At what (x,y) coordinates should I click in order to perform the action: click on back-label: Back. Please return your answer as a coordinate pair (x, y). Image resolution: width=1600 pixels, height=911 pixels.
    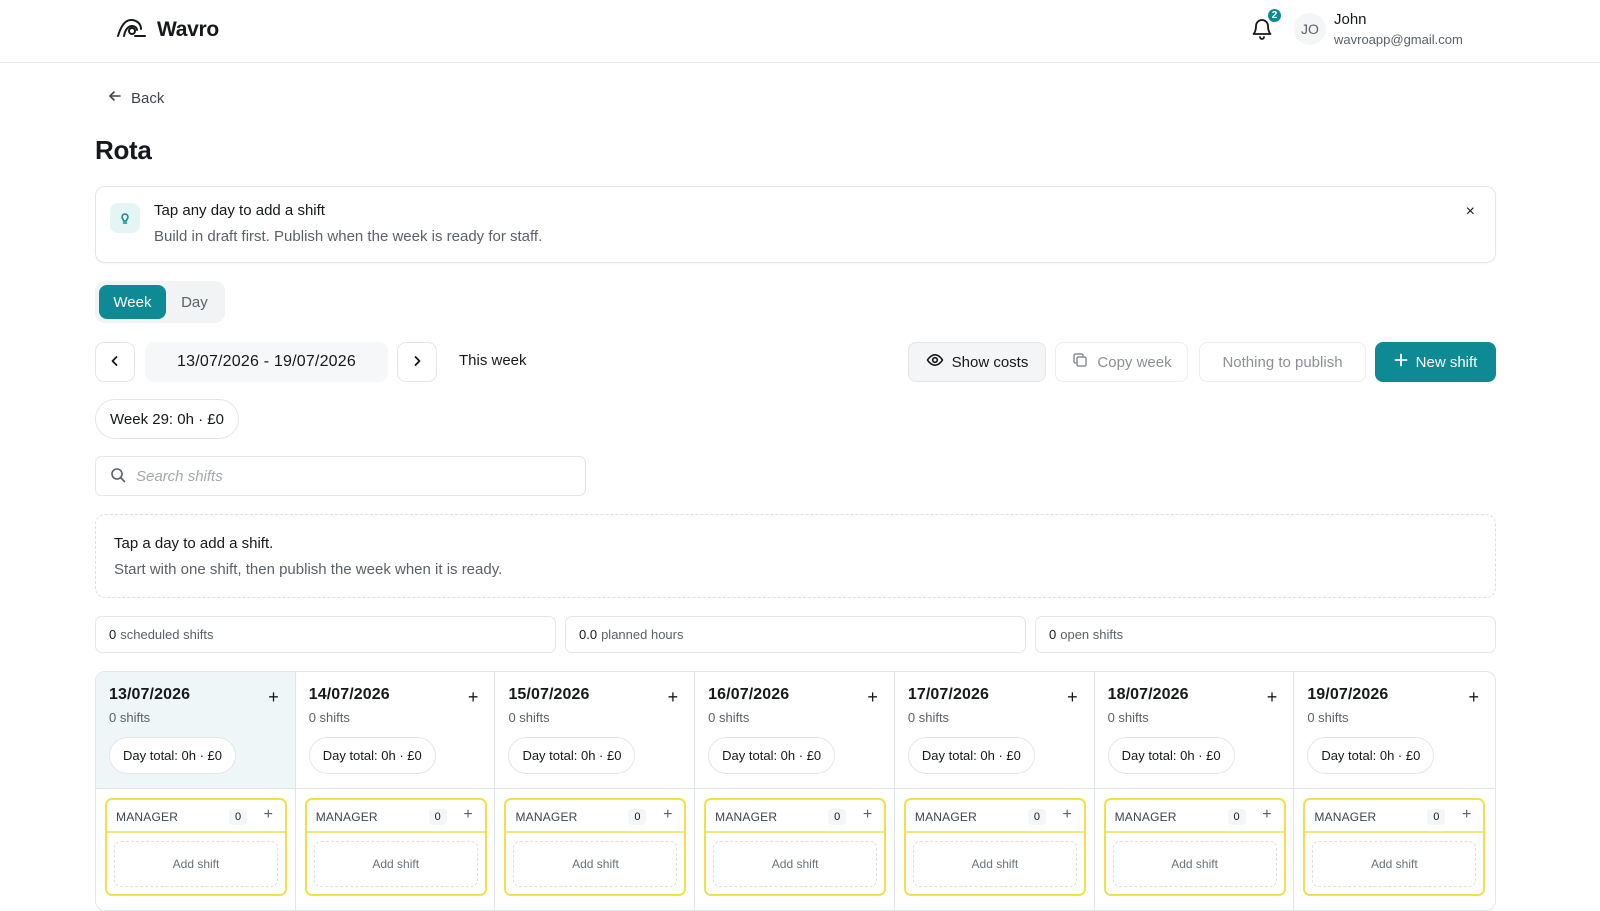
    Looking at the image, I should click on (148, 98).